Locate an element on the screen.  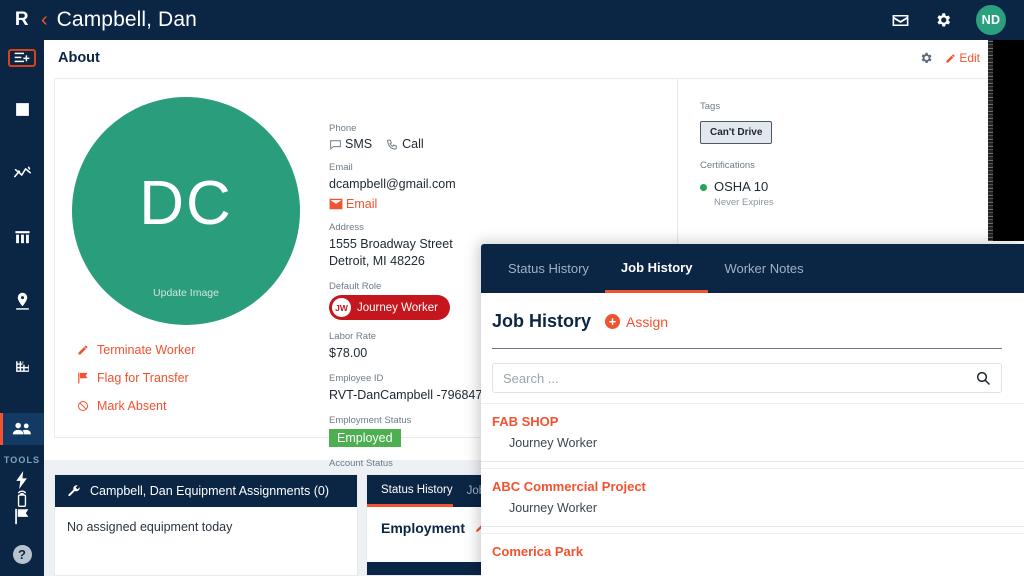
list-item: Comerica Park is located at coordinates (752, 554).